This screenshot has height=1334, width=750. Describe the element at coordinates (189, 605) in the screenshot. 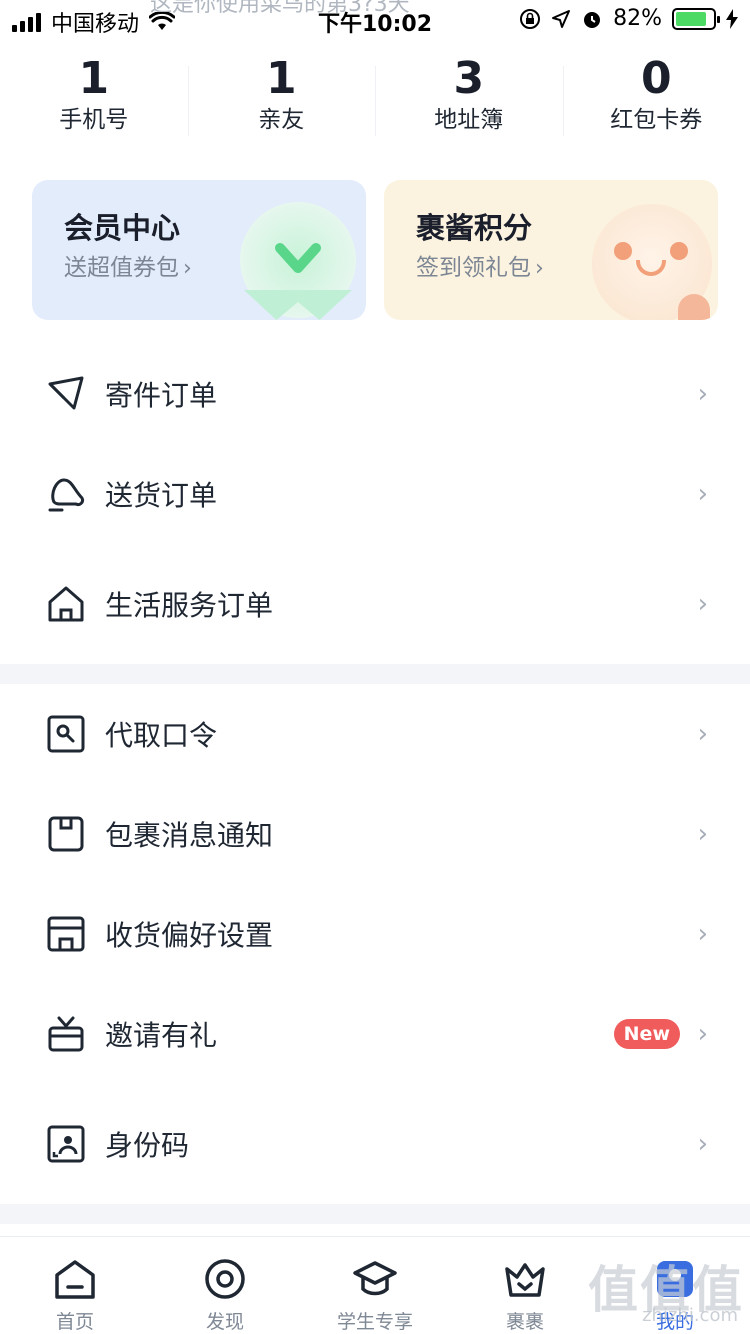

I see `menu-label: 生活服务订单` at that location.